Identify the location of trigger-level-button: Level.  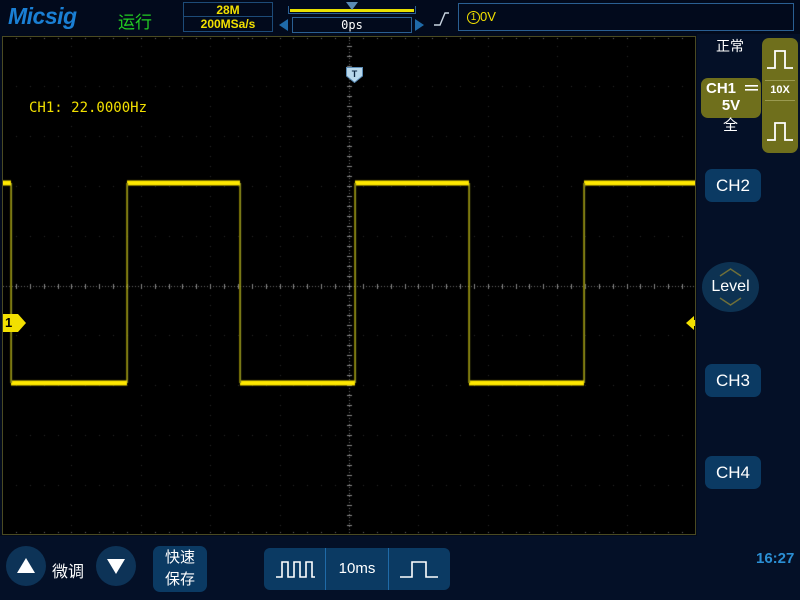
(730, 287).